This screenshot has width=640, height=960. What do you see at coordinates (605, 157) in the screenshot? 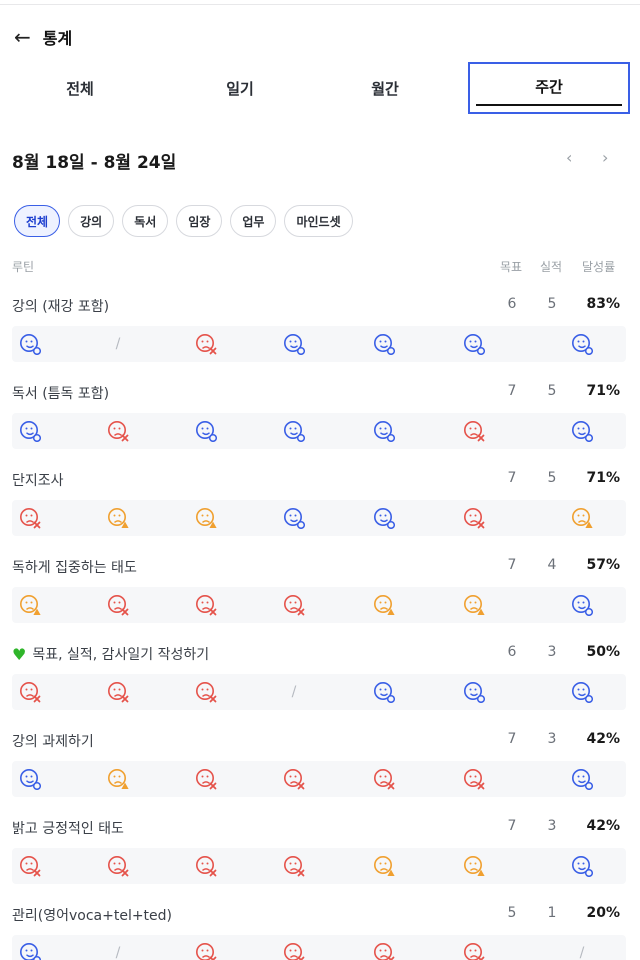
I see `chevron-right-icon: ›` at bounding box center [605, 157].